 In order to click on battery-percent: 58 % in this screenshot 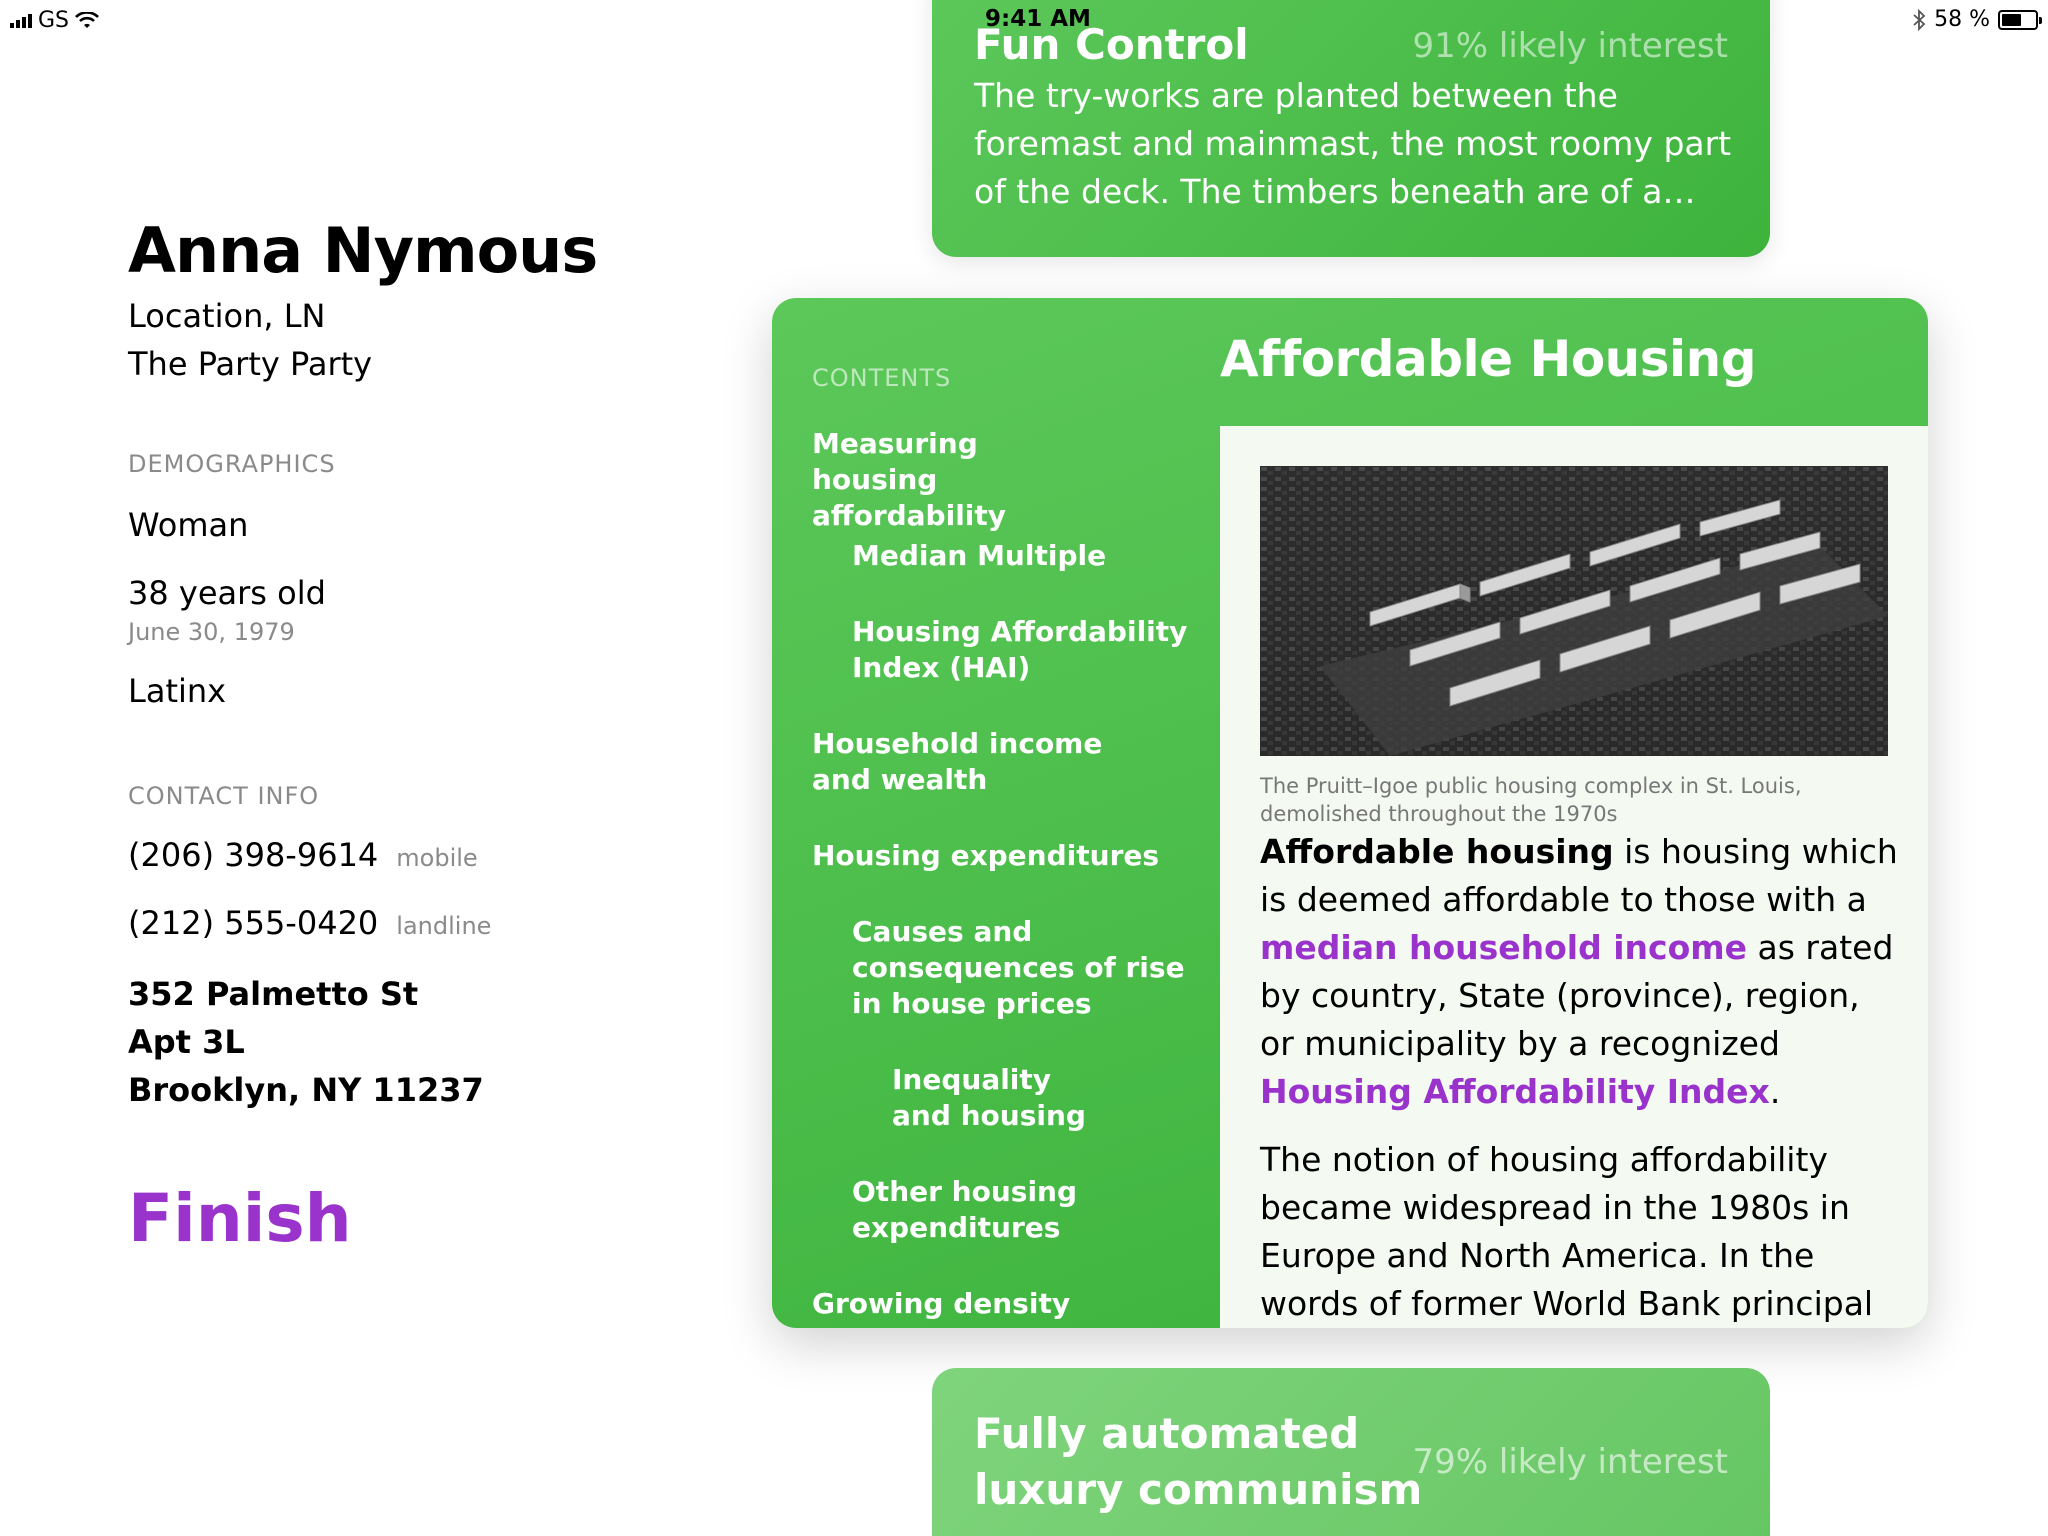, I will do `click(1962, 19)`.